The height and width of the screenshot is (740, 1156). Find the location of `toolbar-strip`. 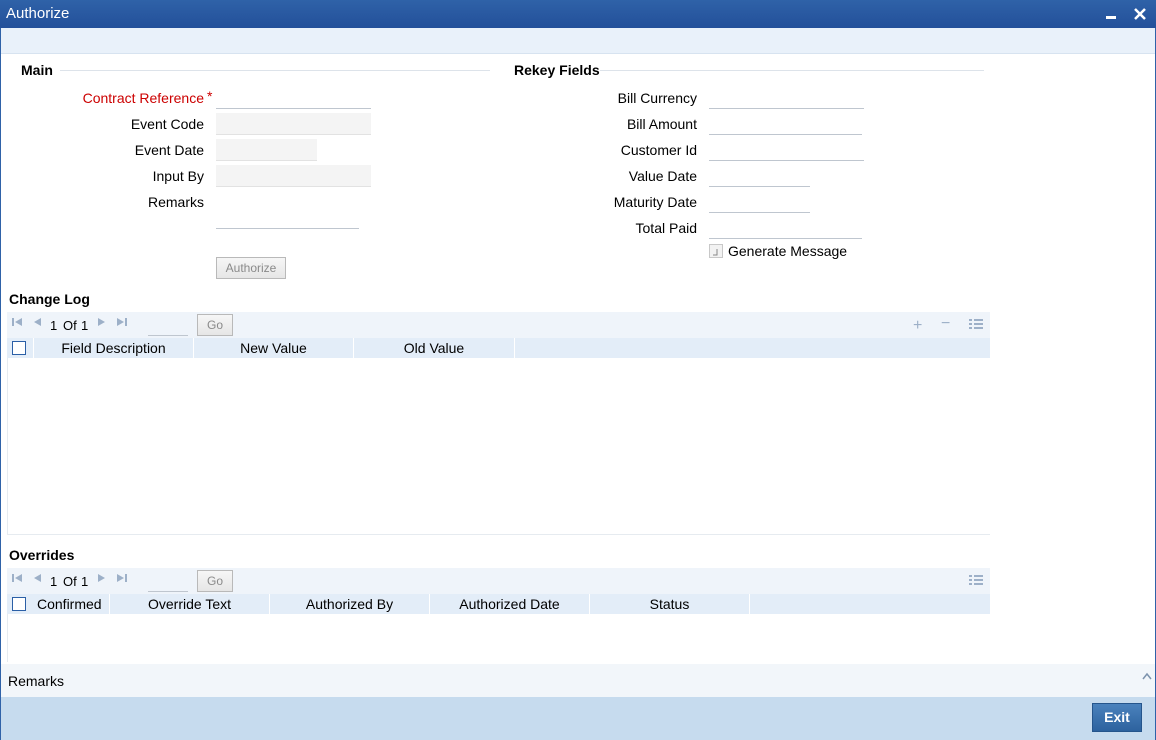

toolbar-strip is located at coordinates (578, 41).